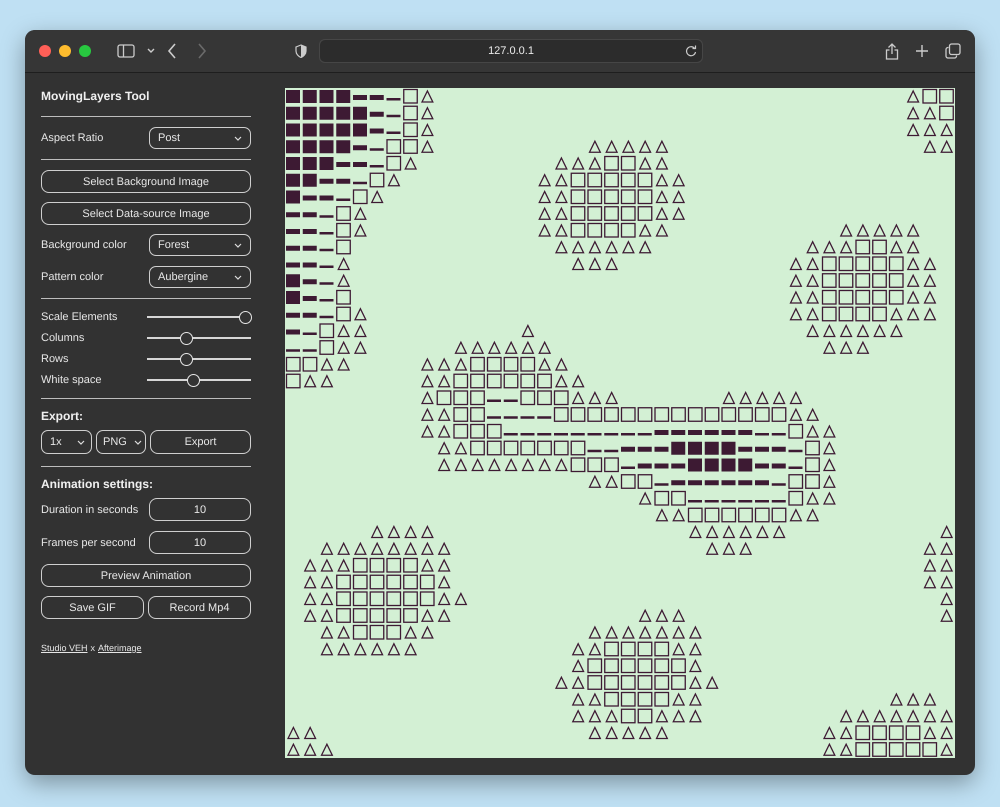  Describe the element at coordinates (121, 442) in the screenshot. I see `format-dropdown: PNG` at that location.